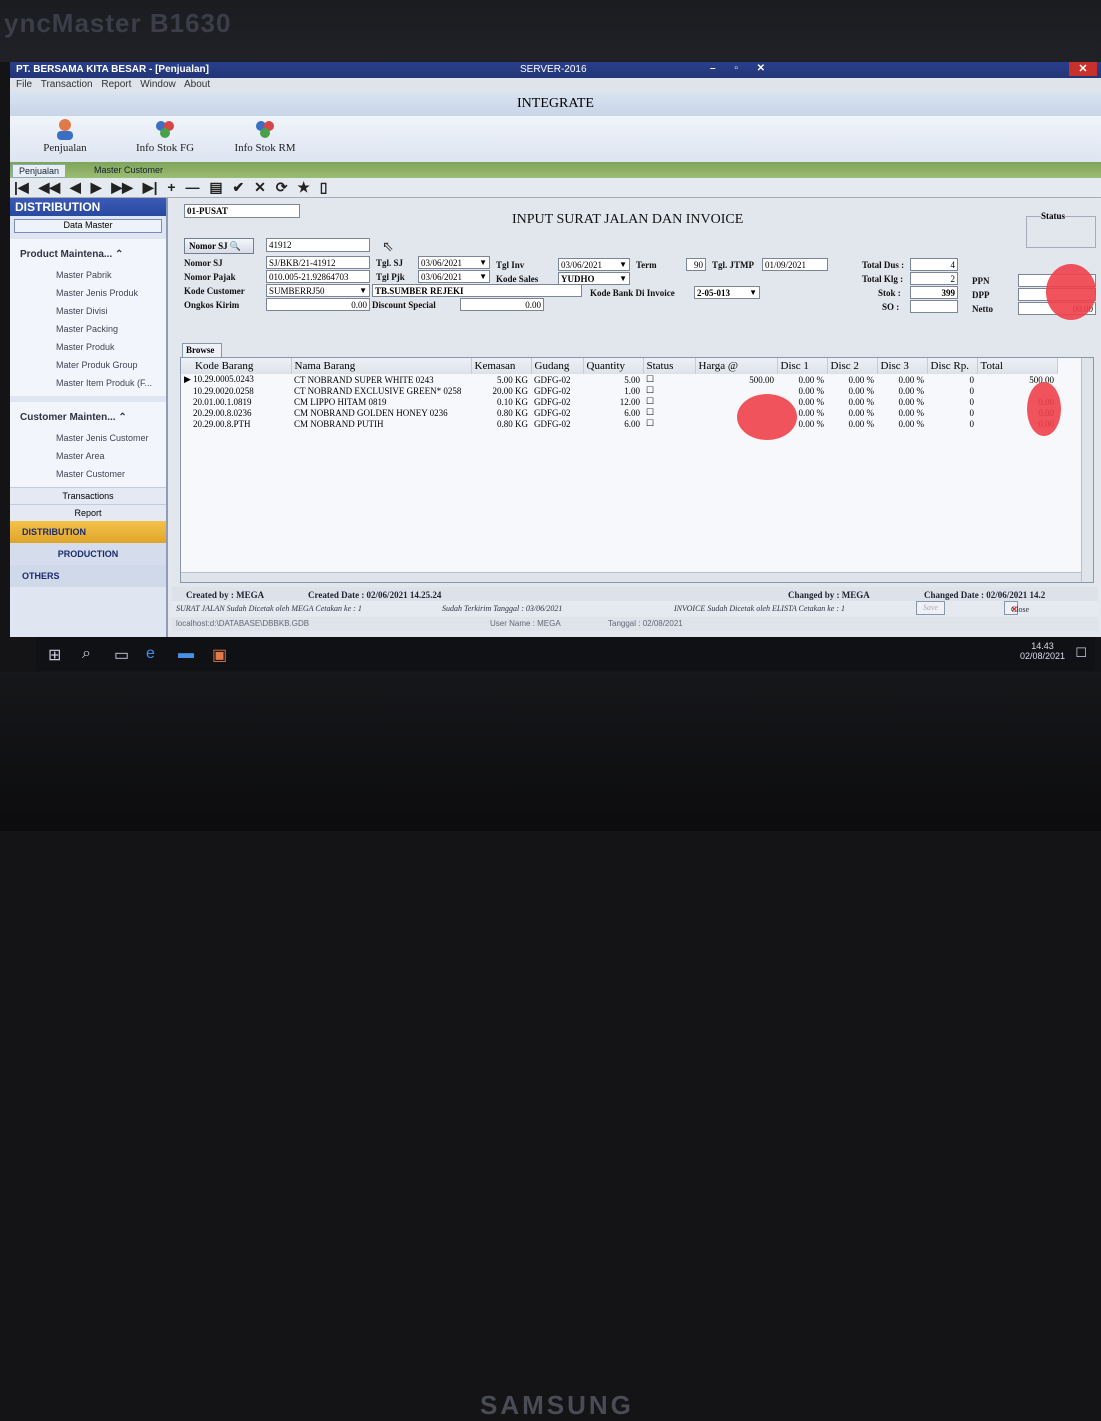 The image size is (1101, 1421). I want to click on menu-report: Report, so click(116, 84).